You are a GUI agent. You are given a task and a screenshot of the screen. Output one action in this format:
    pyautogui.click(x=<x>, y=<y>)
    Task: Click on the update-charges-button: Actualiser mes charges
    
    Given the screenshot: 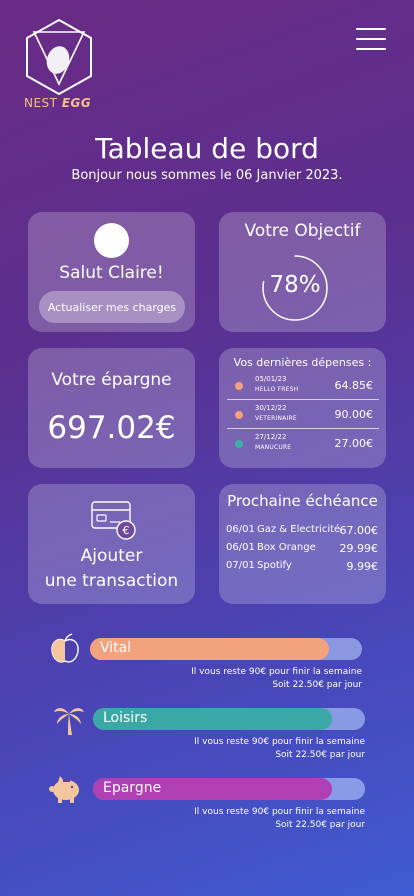 What is the action you would take?
    pyautogui.click(x=112, y=307)
    